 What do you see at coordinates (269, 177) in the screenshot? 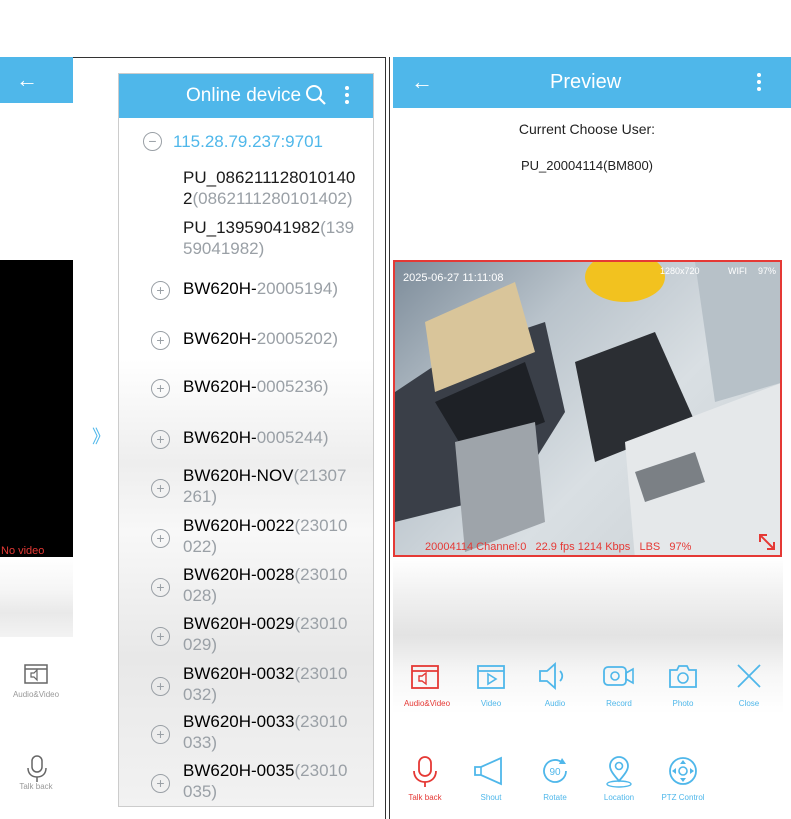
I see `device-name: PU_086211128010140` at bounding box center [269, 177].